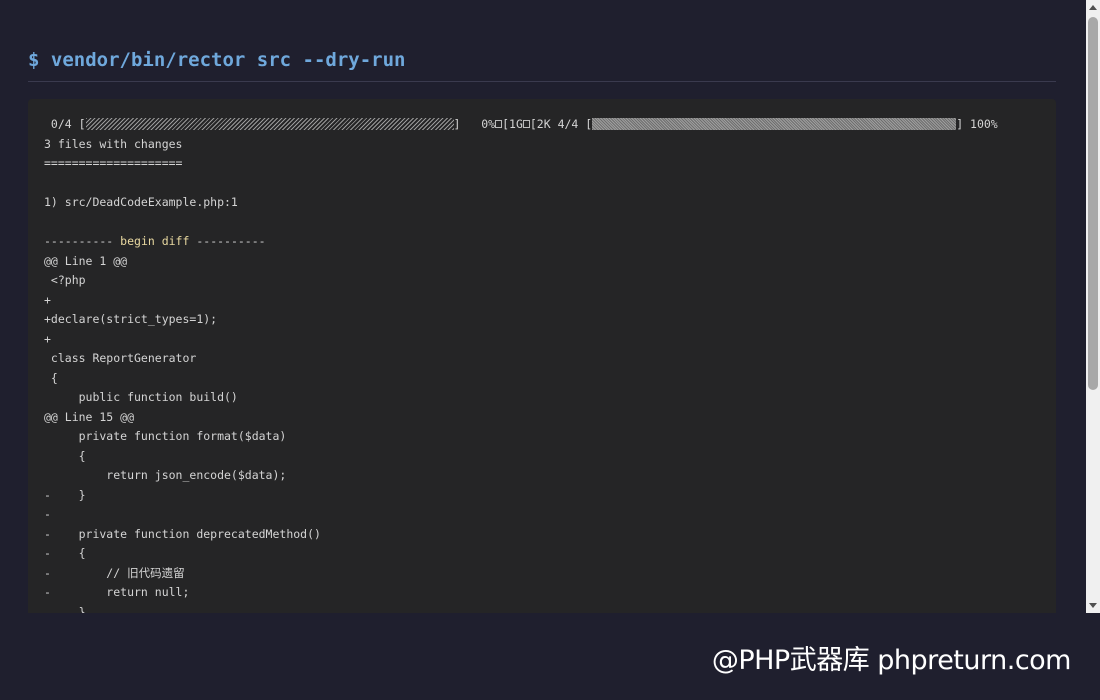 The width and height of the screenshot is (1100, 700). I want to click on scrollbar-thumb, so click(1093, 203).